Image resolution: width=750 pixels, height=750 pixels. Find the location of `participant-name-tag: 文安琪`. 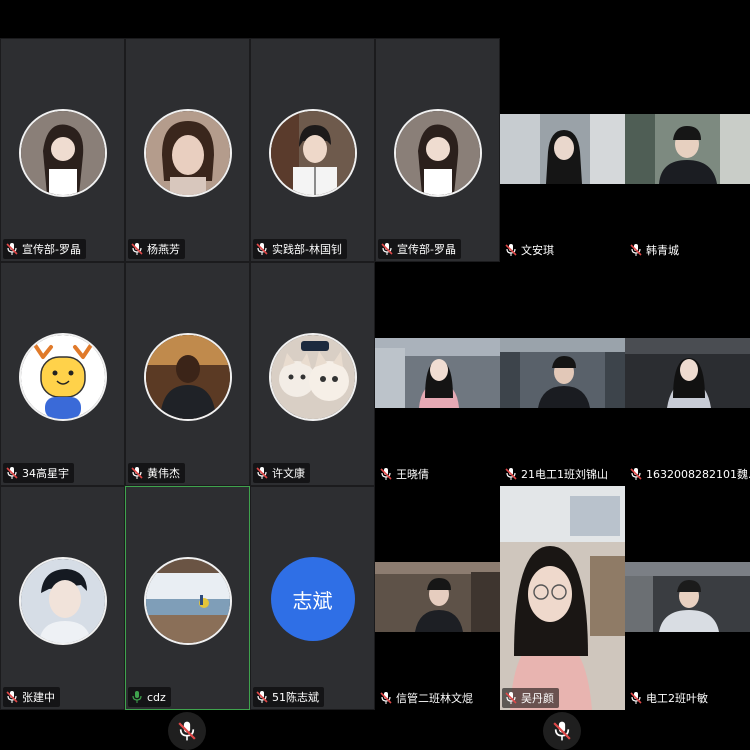

participant-name-tag: 文安琪 is located at coordinates (530, 250).